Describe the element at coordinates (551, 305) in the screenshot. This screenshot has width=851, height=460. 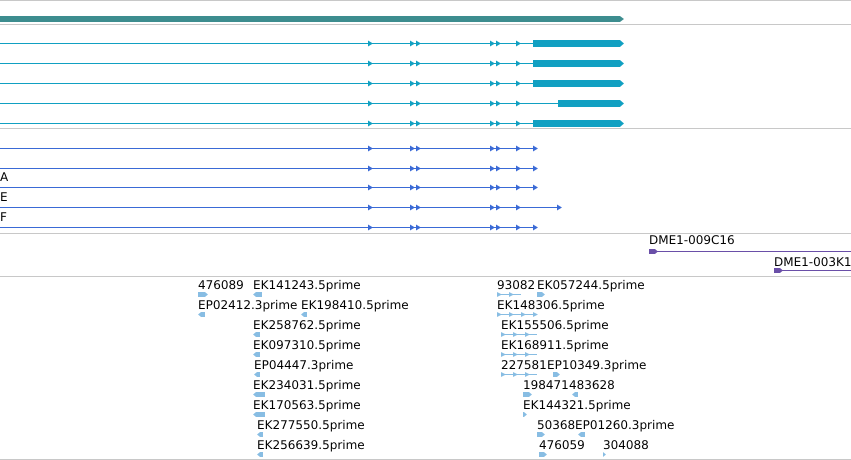
I see `est-label: EK148306.5prime` at that location.